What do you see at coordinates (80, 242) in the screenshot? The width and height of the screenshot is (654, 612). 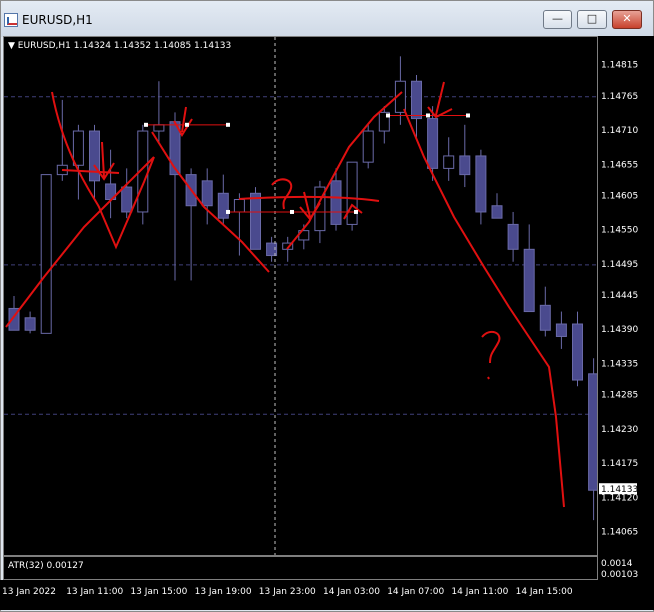 I see `annotation-stroke` at bounding box center [80, 242].